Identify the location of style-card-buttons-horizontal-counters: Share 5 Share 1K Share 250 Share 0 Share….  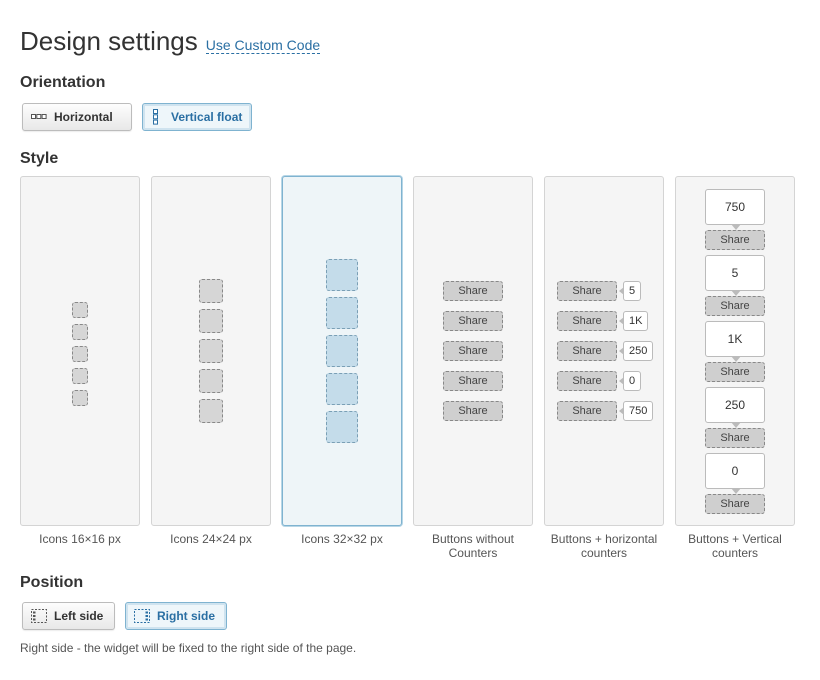
(604, 351).